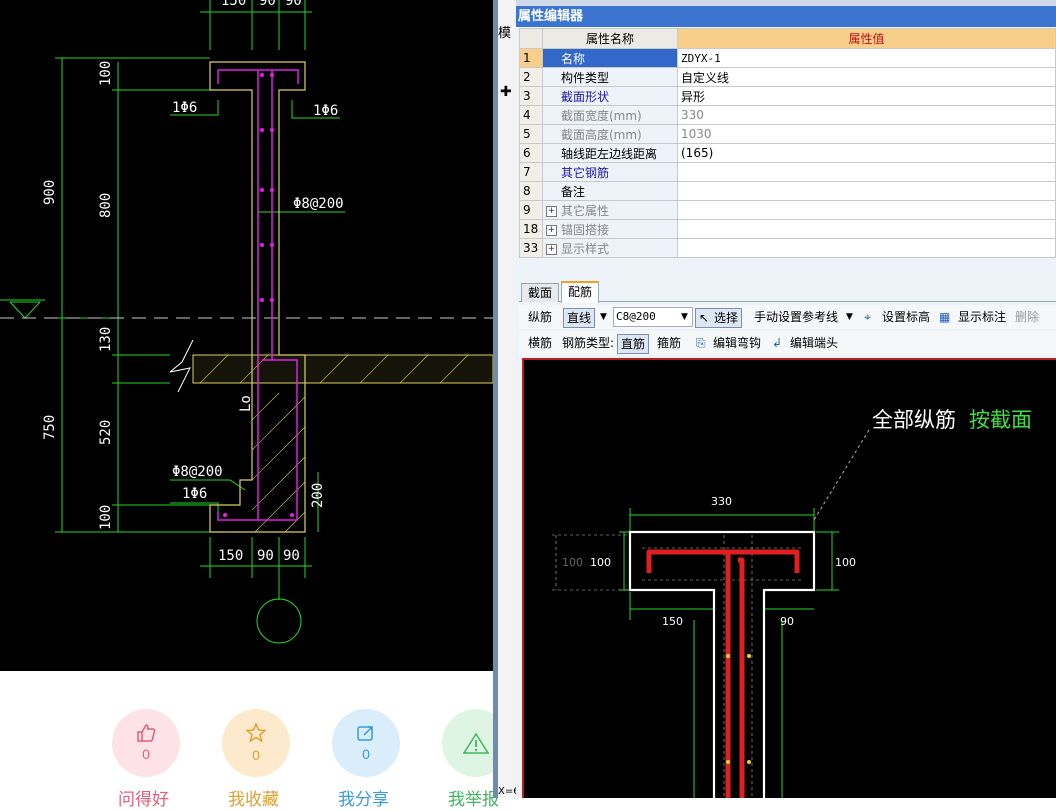 The width and height of the screenshot is (1056, 810). Describe the element at coordinates (787, 343) in the screenshot. I see `toolbar-transverse: 横筋 钢筋类型: 直筋 箍筋 ⎘ 编辑弯钩 ↲ 编辑端头` at that location.